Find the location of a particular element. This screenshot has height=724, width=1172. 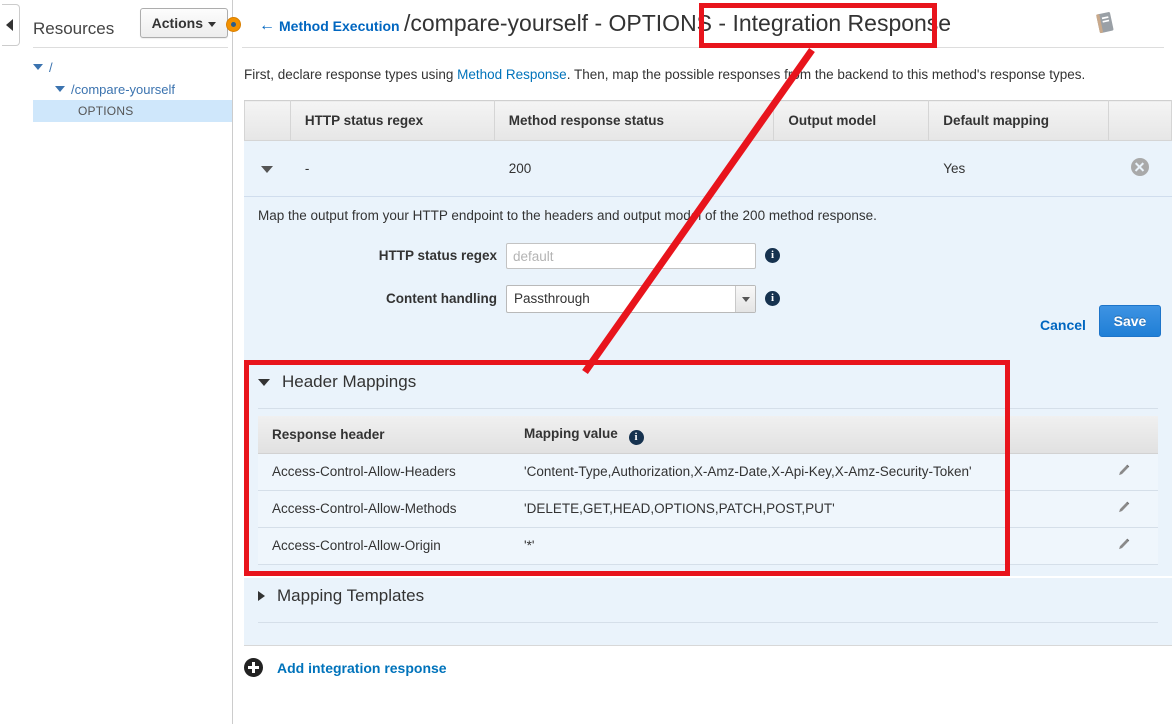

header-mappings-title: Header Mappings is located at coordinates (349, 381).